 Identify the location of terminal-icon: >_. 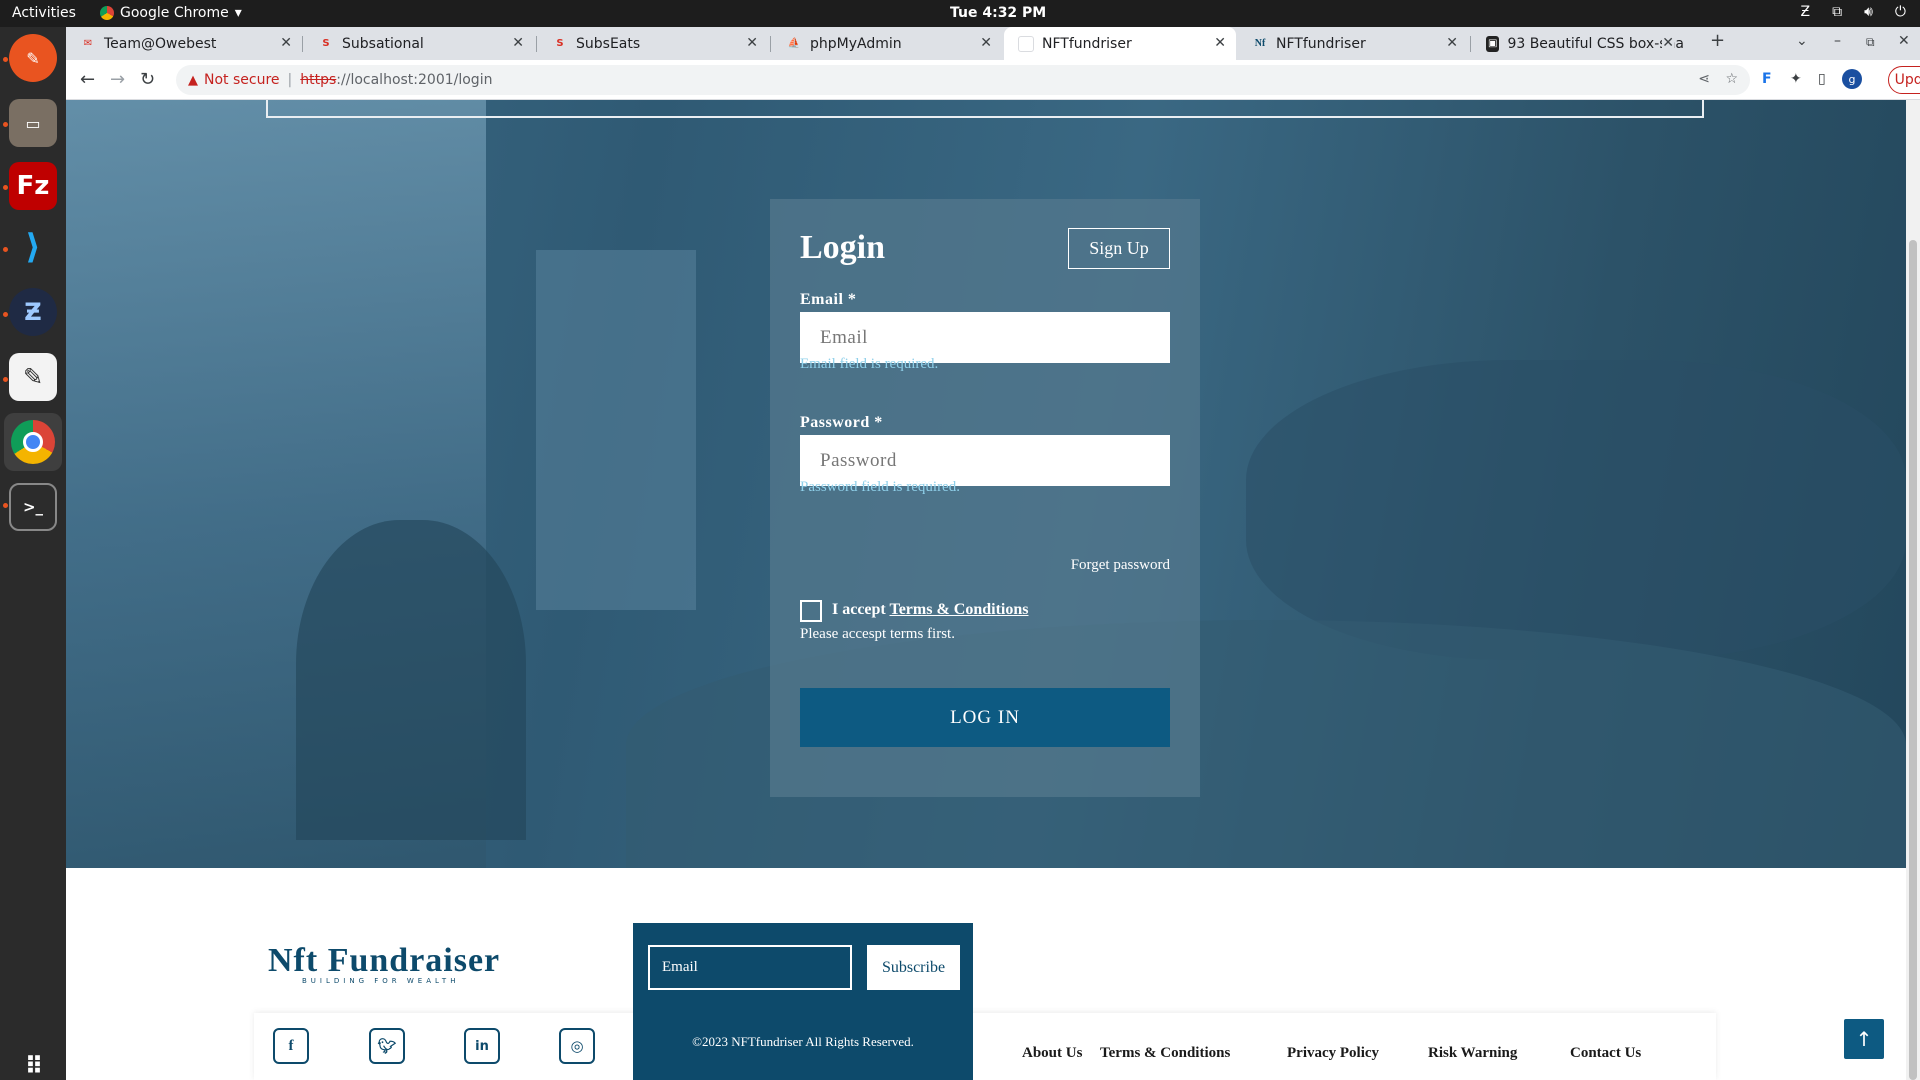
(33, 507).